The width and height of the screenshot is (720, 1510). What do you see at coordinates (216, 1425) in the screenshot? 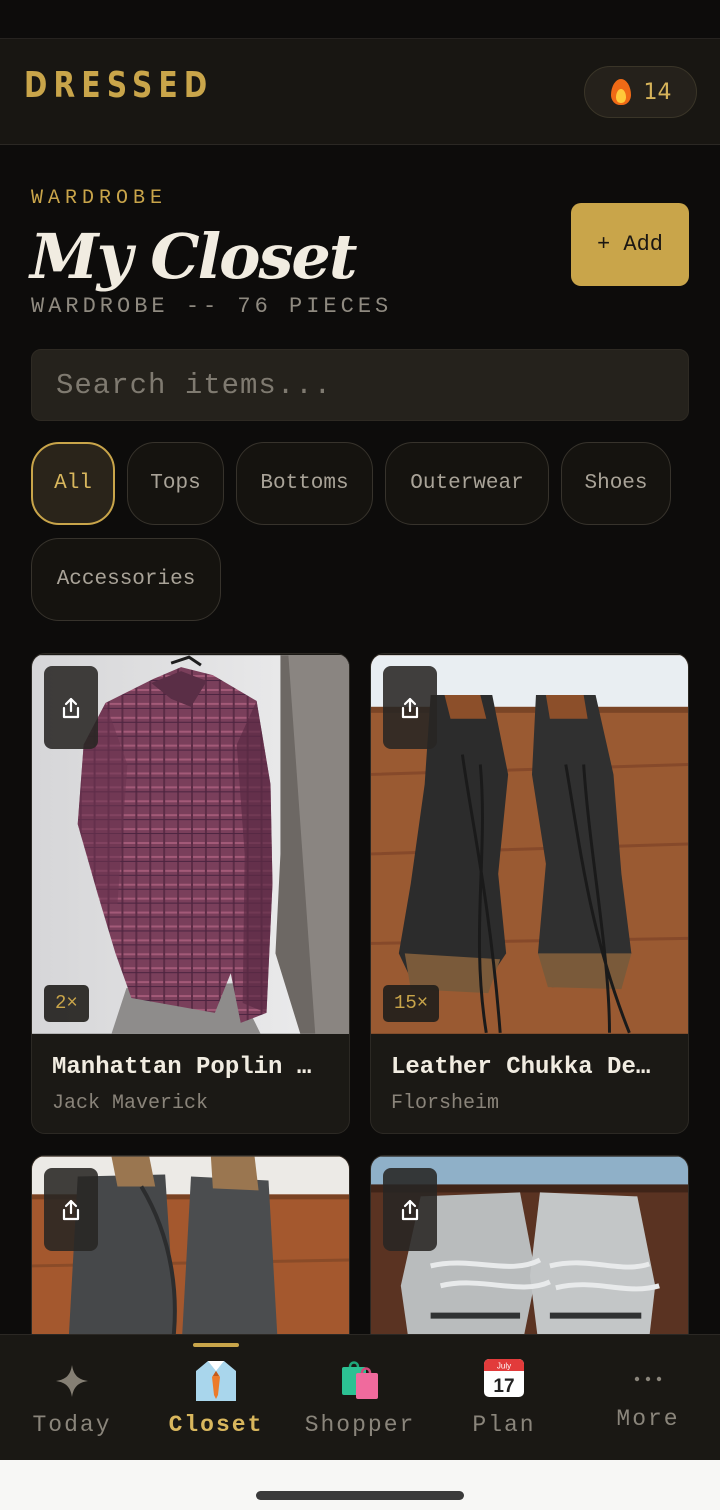
I see `nav-label: Closet` at bounding box center [216, 1425].